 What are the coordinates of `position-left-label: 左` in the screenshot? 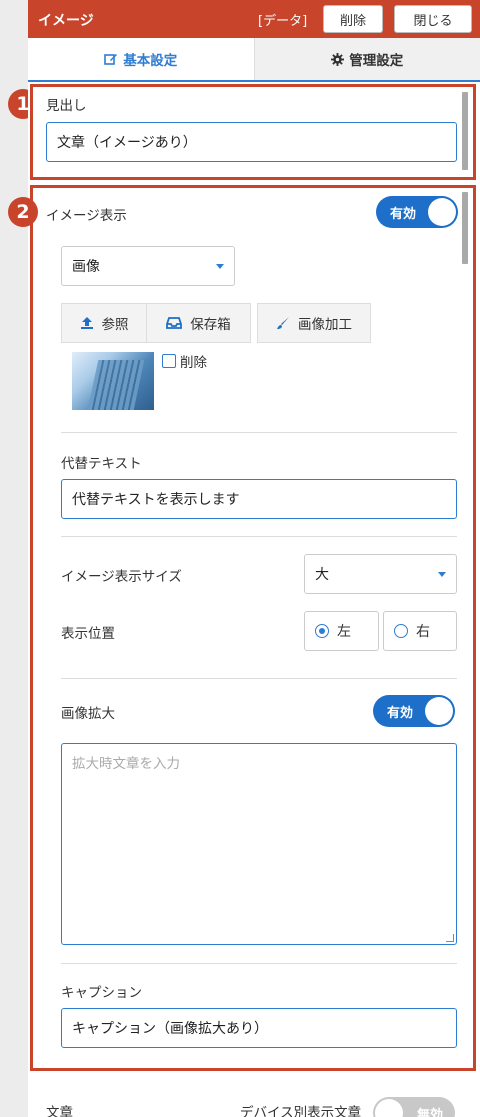 It's located at (344, 632).